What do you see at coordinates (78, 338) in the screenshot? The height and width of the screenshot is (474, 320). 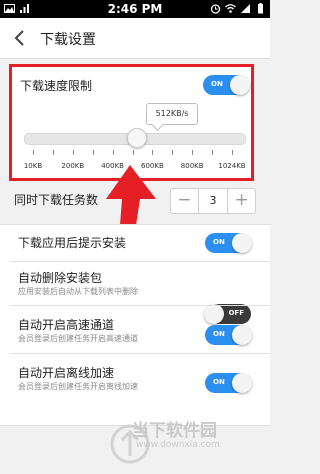 I see `setting-sub-high-speed: 会员登录后创建任务开启高速通道` at bounding box center [78, 338].